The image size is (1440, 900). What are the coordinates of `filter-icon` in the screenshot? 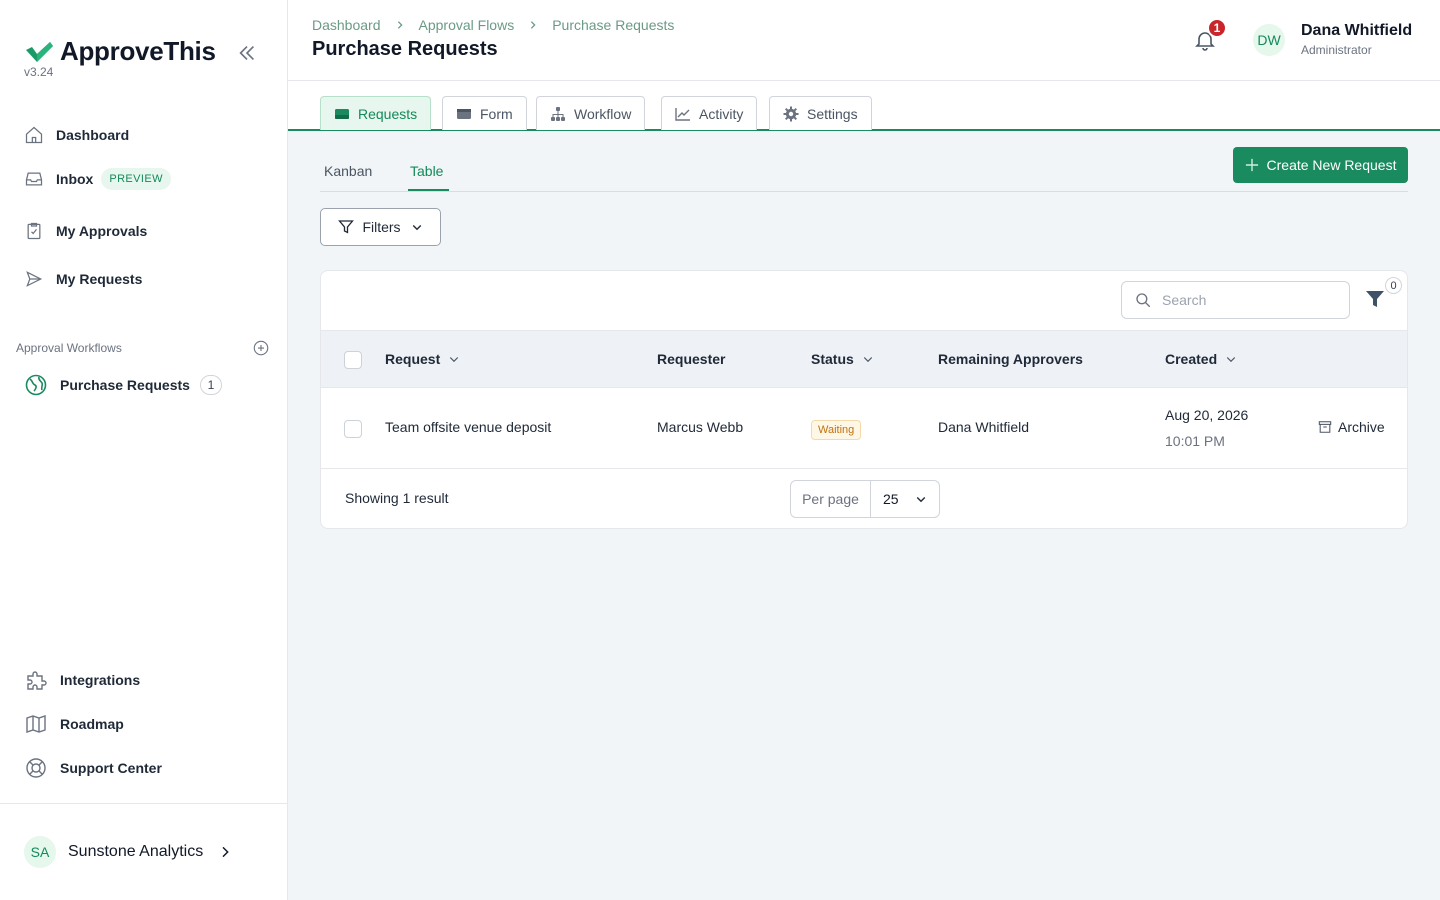 It's located at (346, 227).